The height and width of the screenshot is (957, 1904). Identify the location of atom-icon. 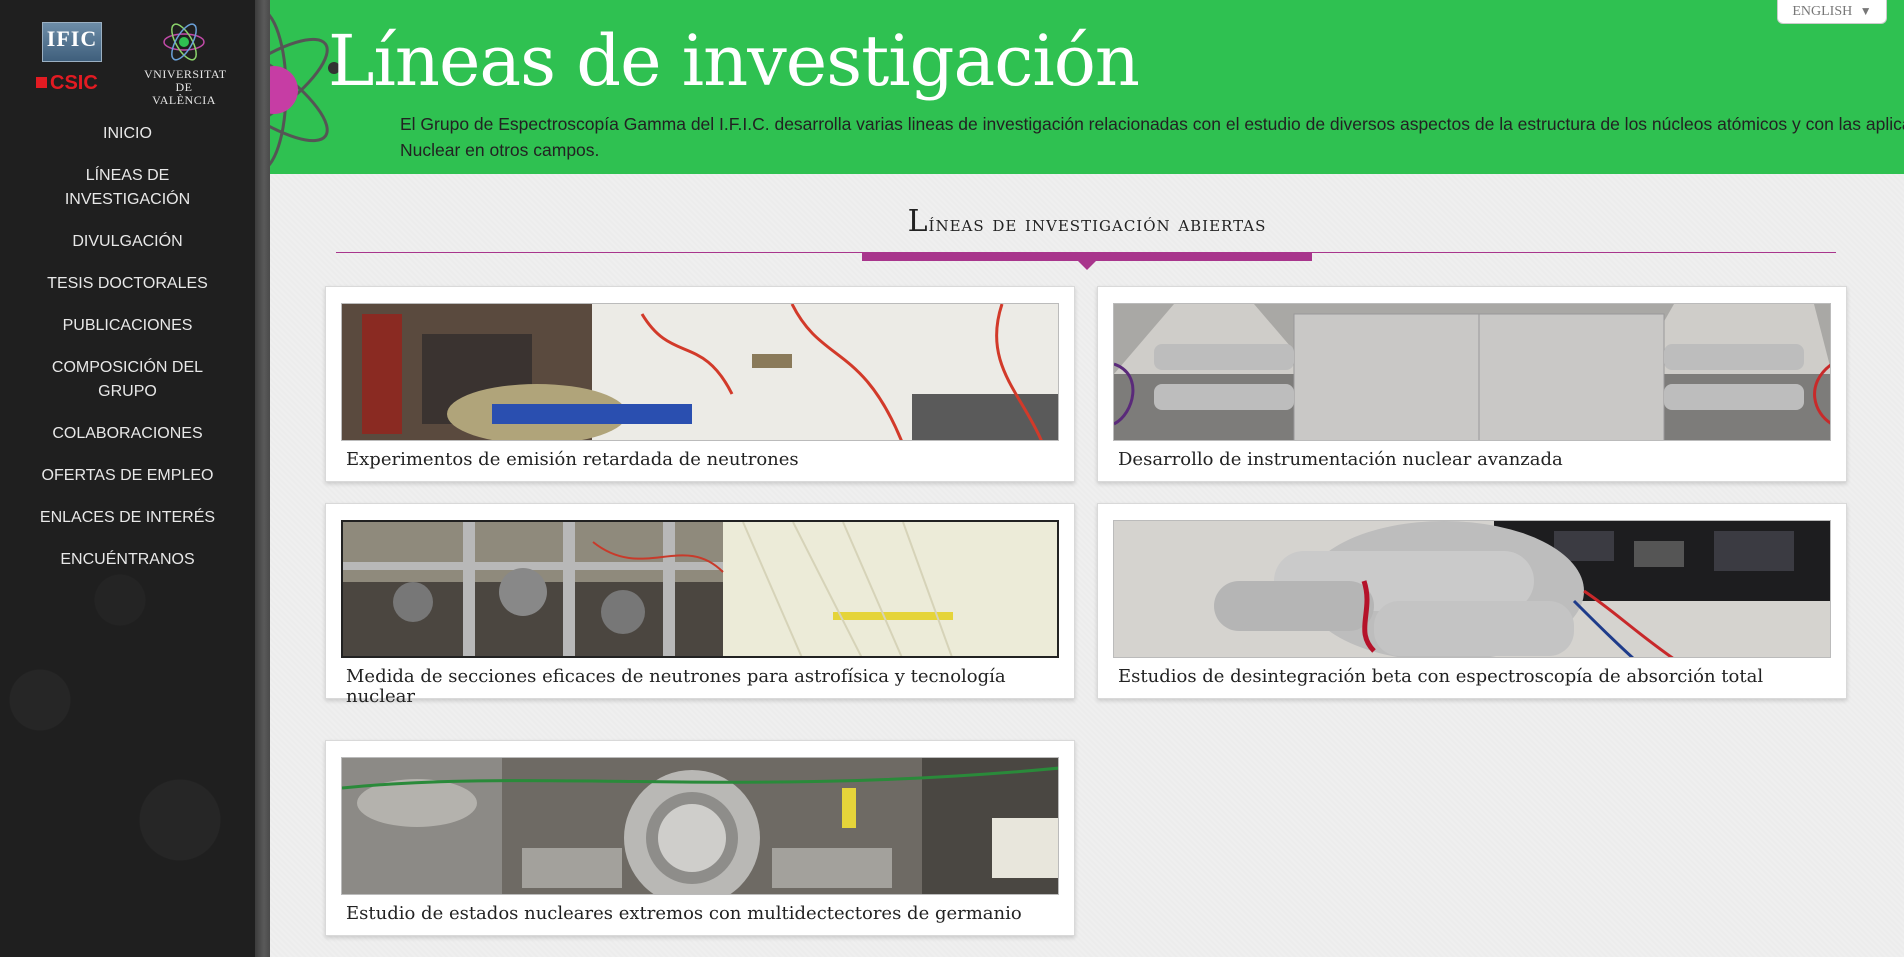
(184, 42).